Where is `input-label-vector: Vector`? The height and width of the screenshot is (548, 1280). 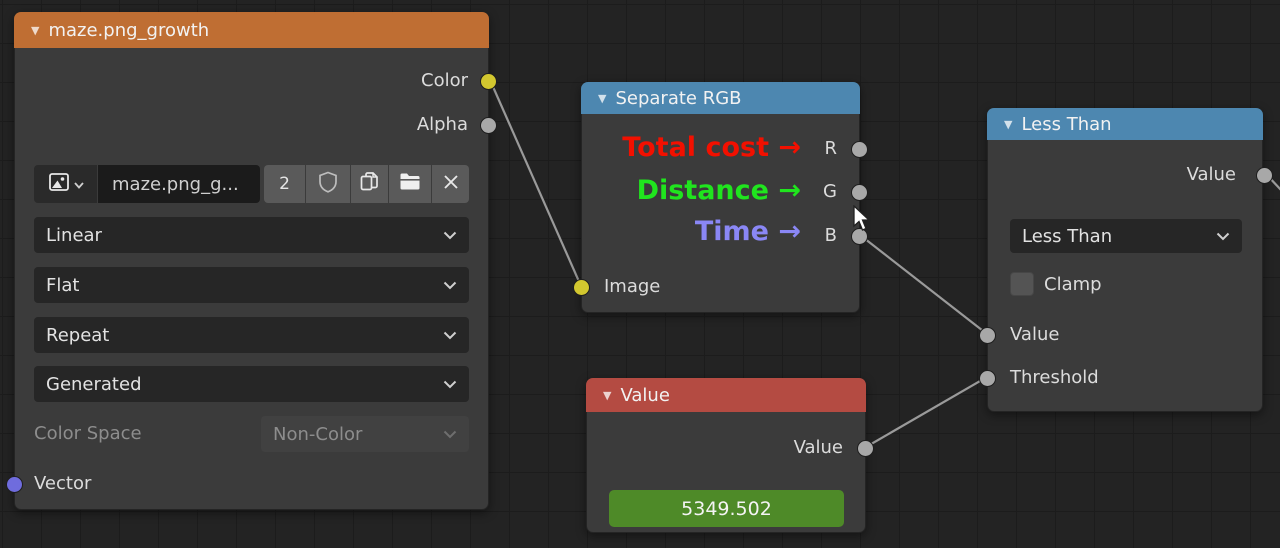
input-label-vector: Vector is located at coordinates (63, 483).